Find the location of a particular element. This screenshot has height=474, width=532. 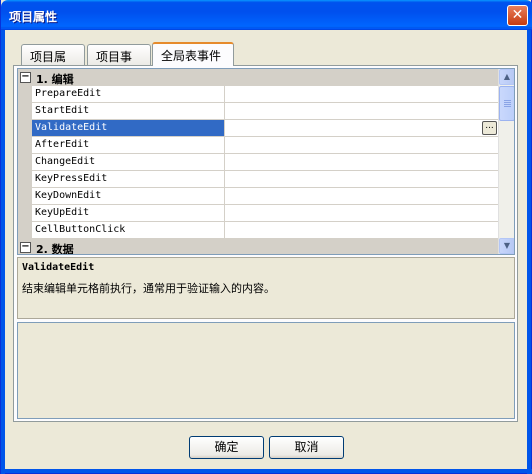

property-row-changeedit: ChangeEdit is located at coordinates (258, 162).